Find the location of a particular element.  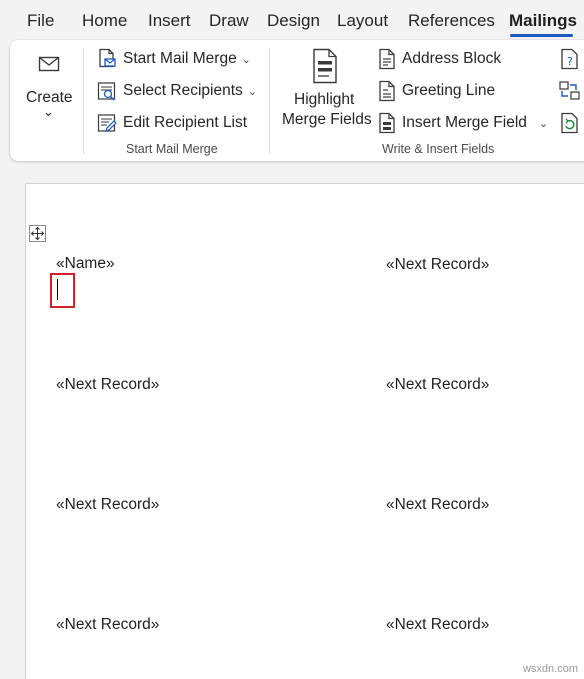

tab-home: Home is located at coordinates (104, 21).